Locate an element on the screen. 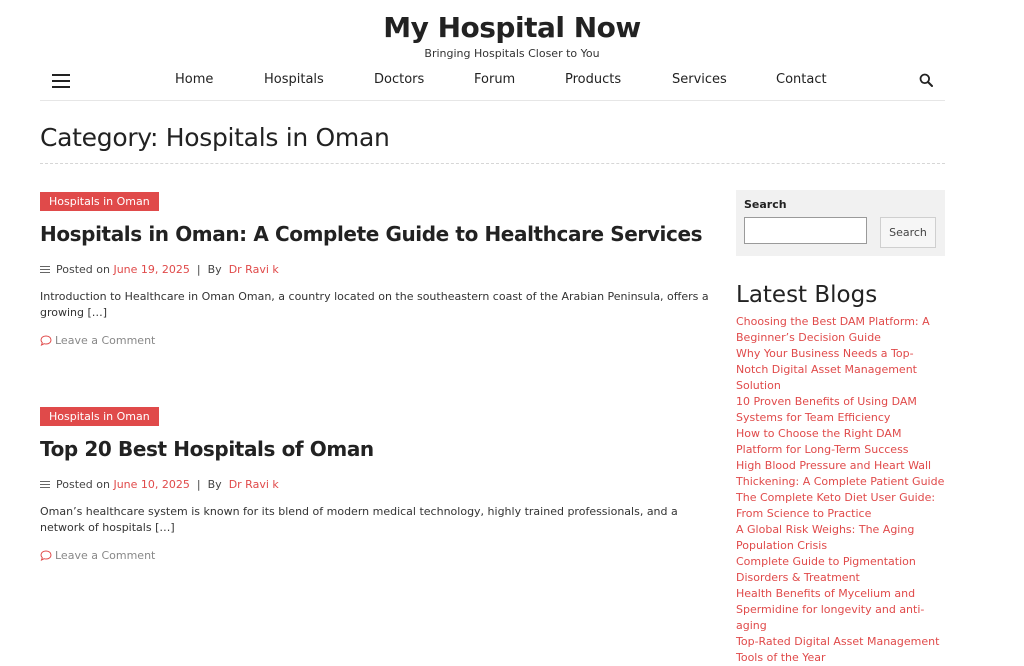 This screenshot has height=666, width=1024. post-meta: Posted on June 19, 2025 | By Dr Ravi k is located at coordinates (380, 269).